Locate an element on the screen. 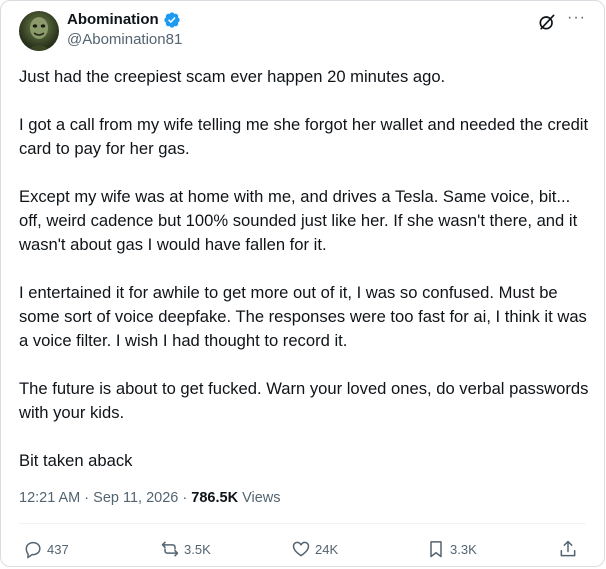  avatar is located at coordinates (39, 31).